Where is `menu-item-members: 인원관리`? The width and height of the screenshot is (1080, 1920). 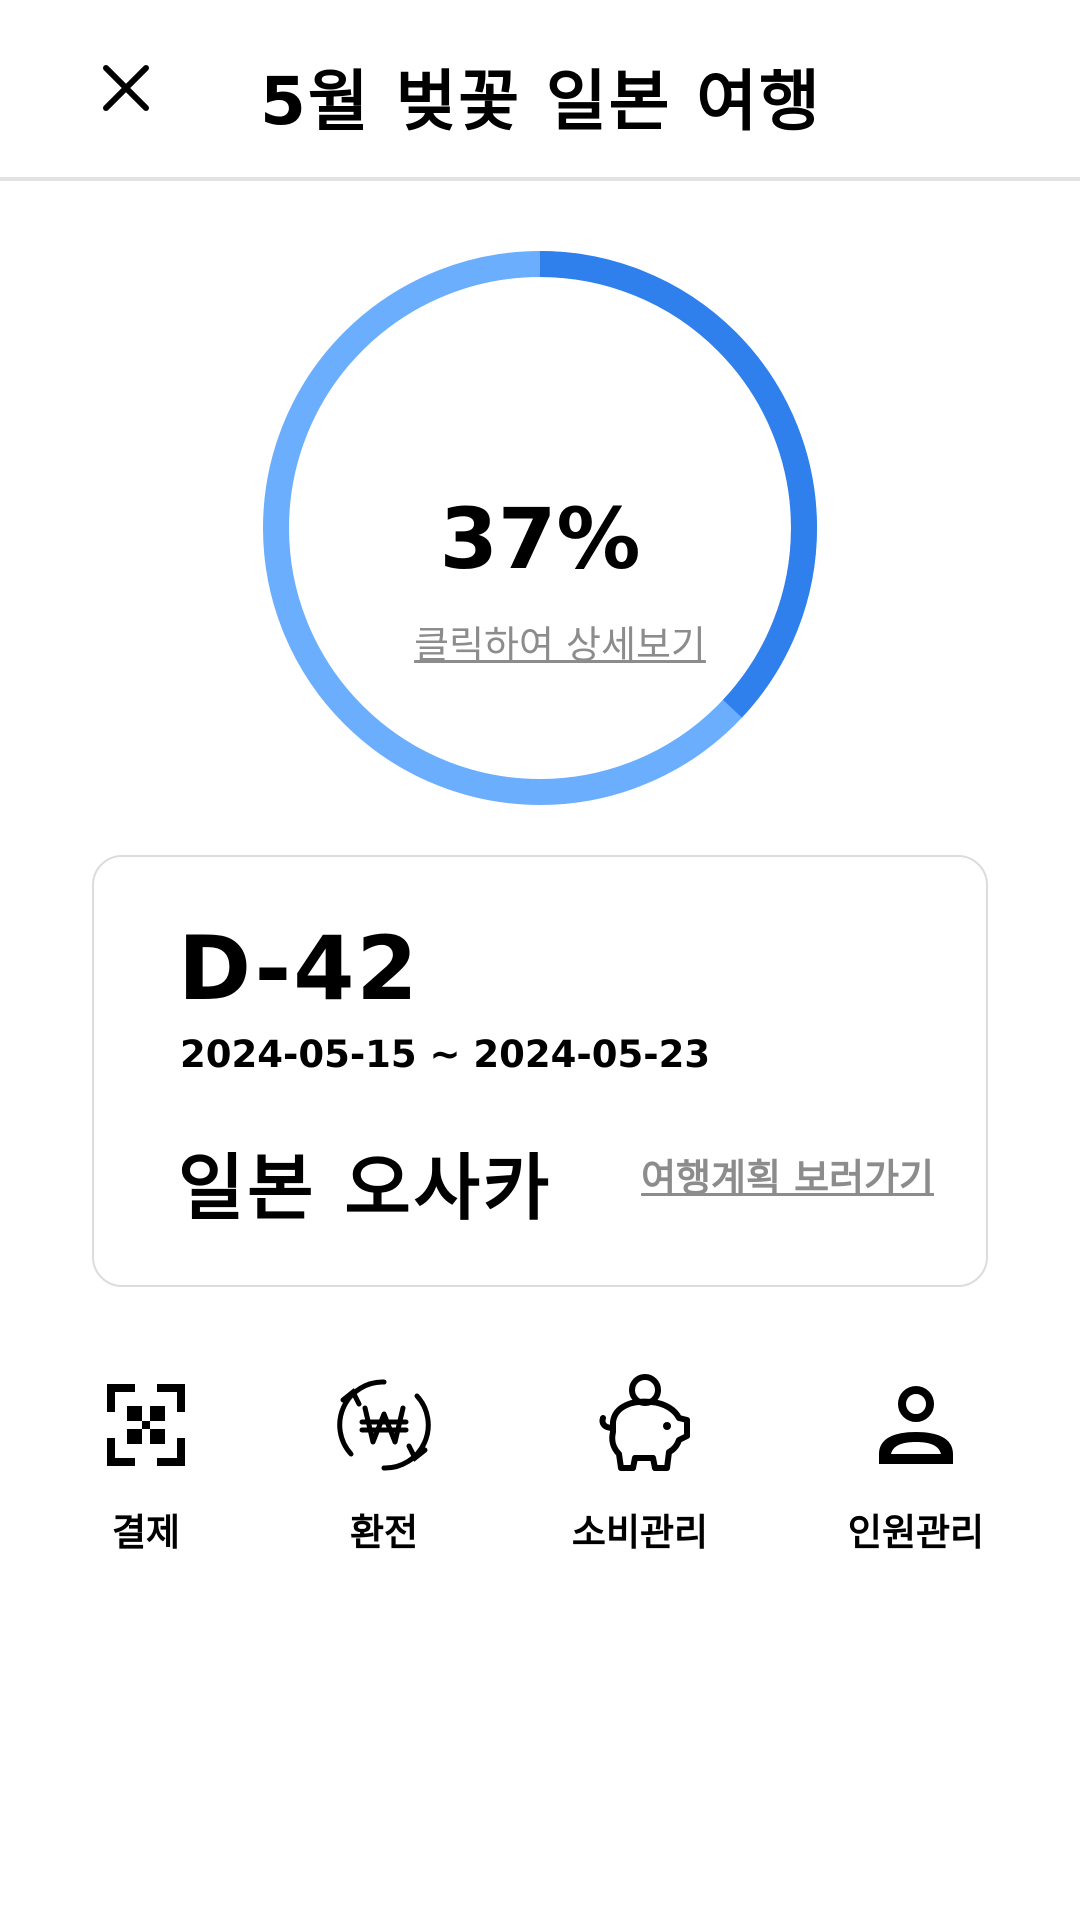
menu-item-members: 인원관리 is located at coordinates (916, 1463).